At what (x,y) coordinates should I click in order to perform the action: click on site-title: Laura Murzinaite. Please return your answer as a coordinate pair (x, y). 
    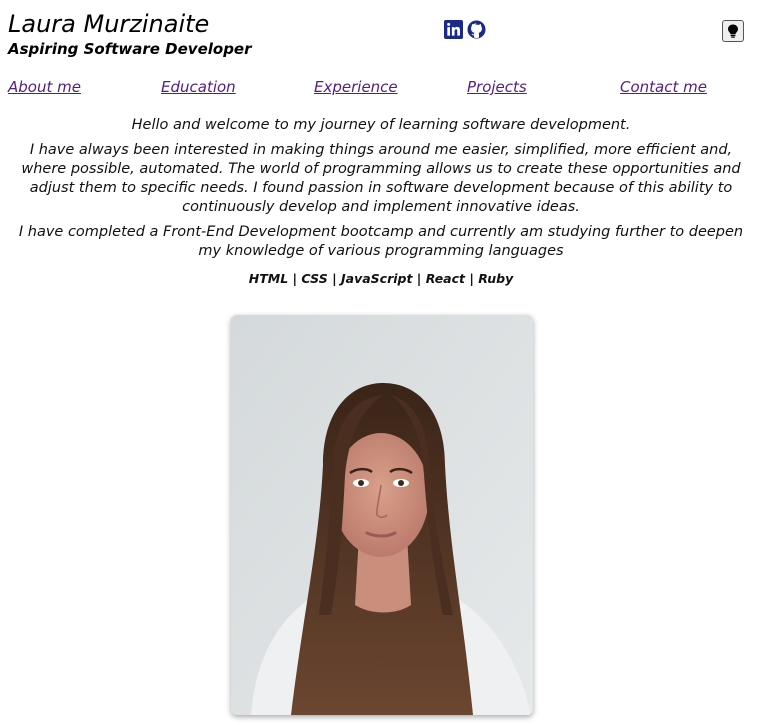
    Looking at the image, I should click on (109, 24).